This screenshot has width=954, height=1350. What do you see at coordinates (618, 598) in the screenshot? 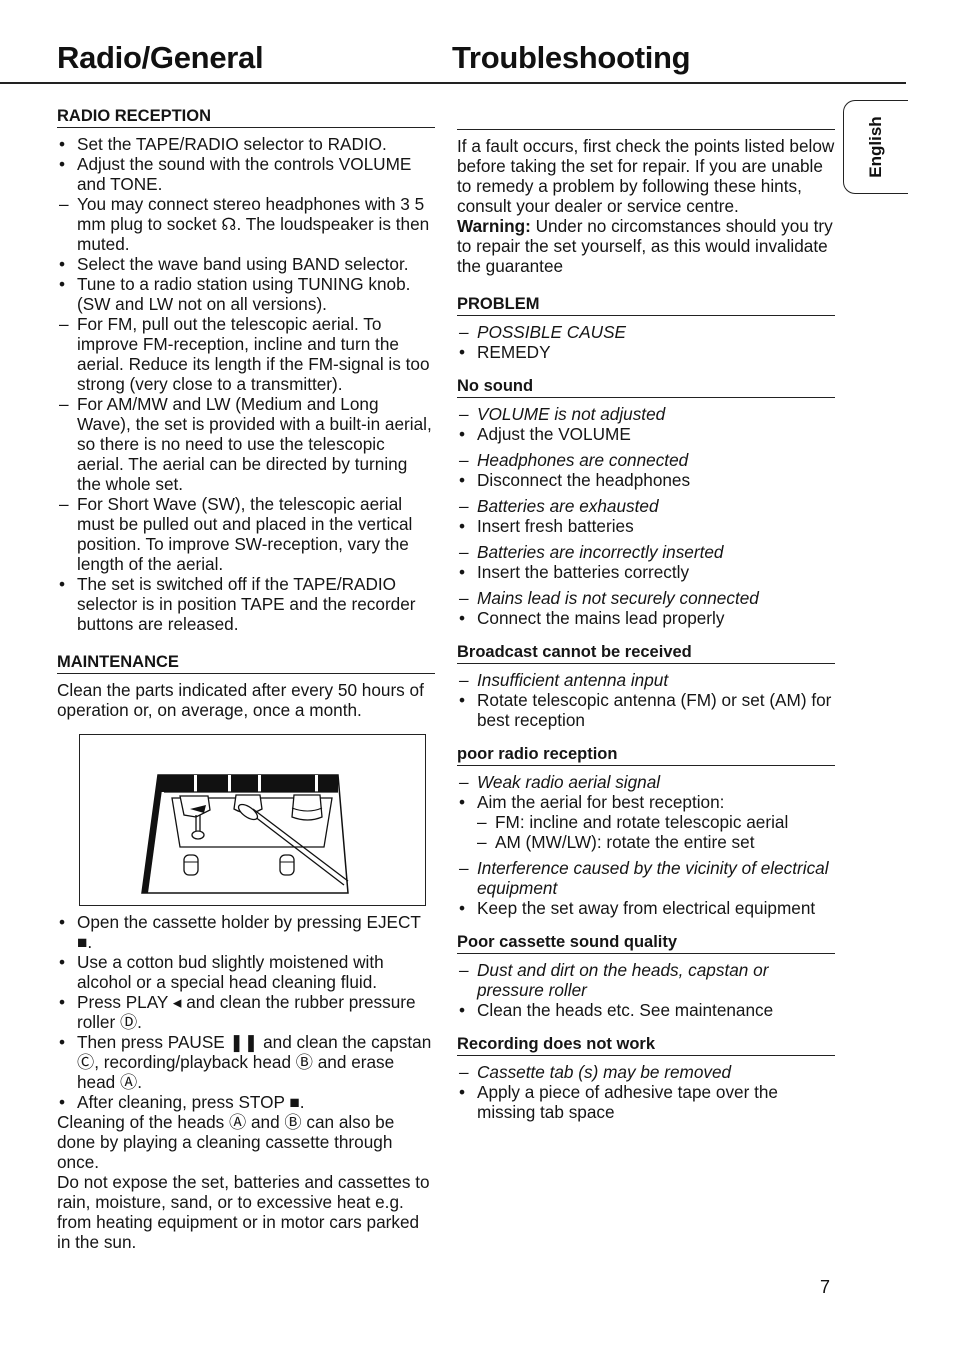
I see `cause-text: Mains lead is not securely connected` at bounding box center [618, 598].